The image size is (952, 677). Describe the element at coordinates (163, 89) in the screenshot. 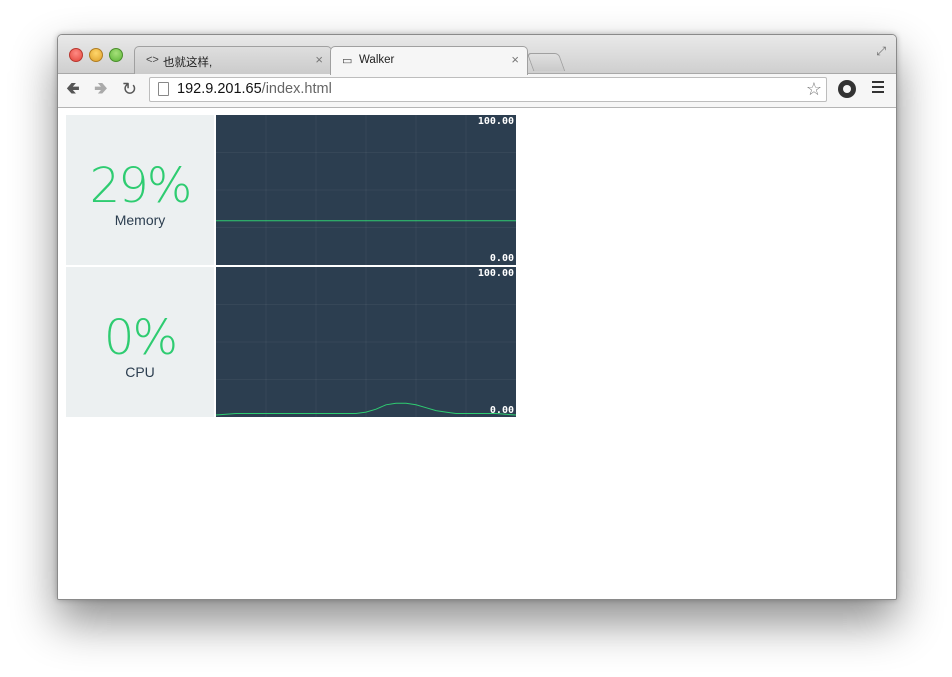

I see `page-icon` at that location.